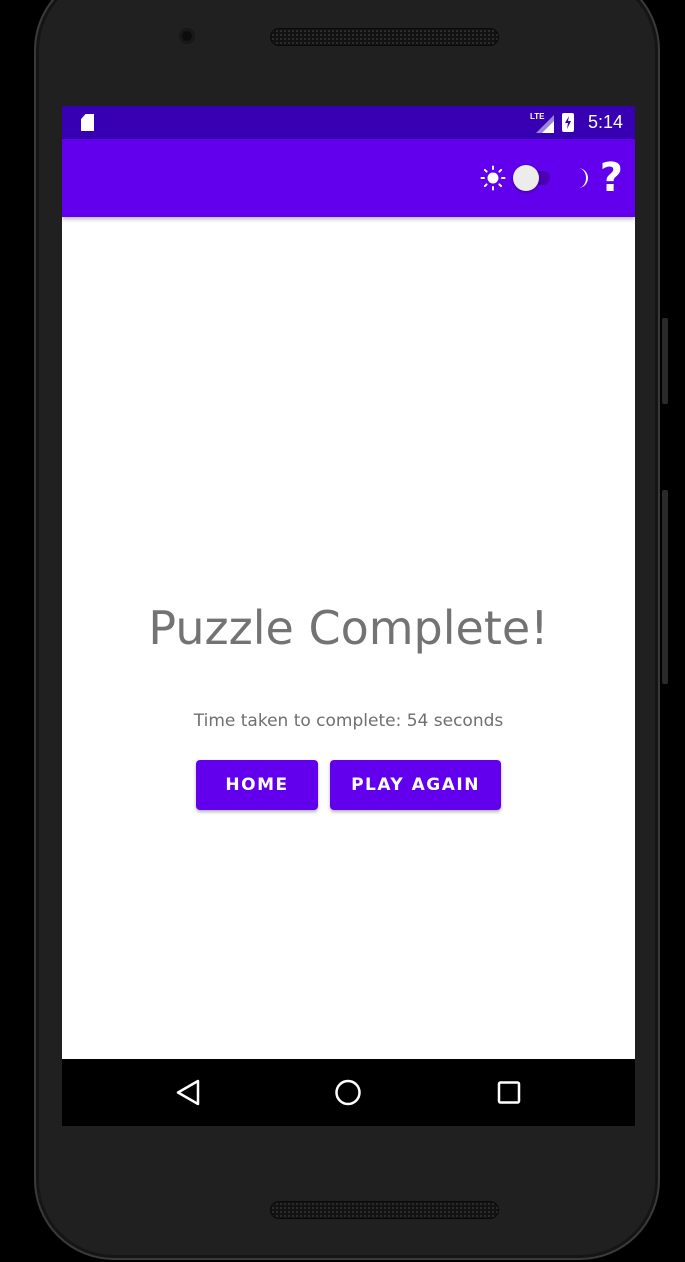 This screenshot has height=1262, width=685. I want to click on sd-card-icon, so click(87, 122).